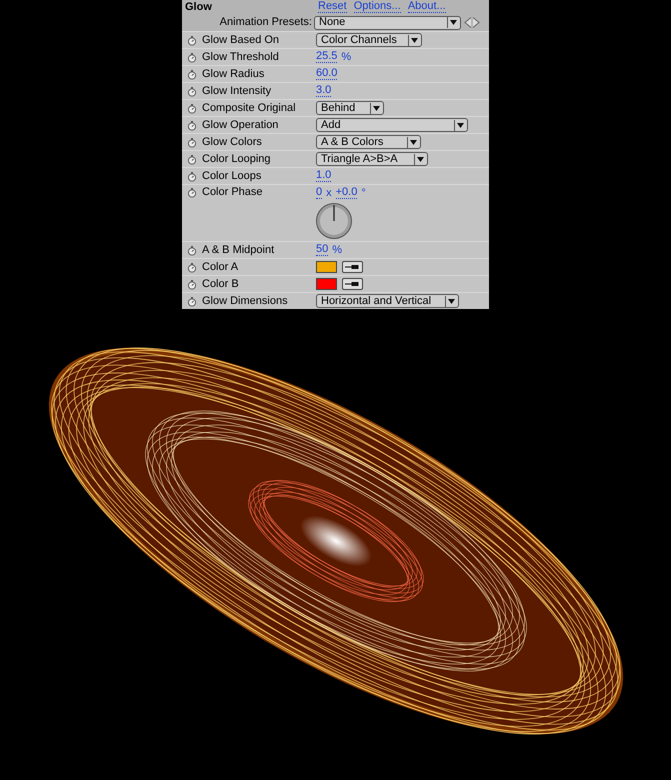  What do you see at coordinates (220, 284) in the screenshot?
I see `property-label: Color B` at bounding box center [220, 284].